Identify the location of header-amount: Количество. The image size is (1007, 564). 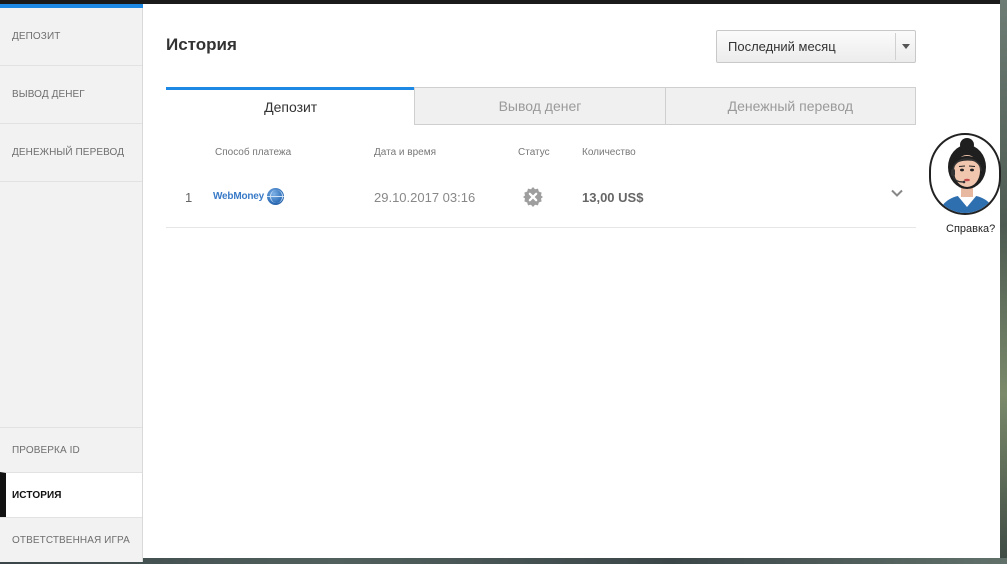
(609, 152).